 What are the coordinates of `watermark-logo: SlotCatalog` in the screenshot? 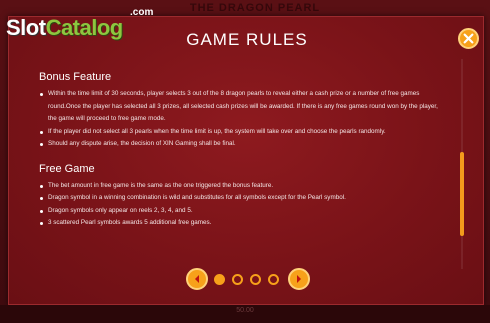 It's located at (64, 28).